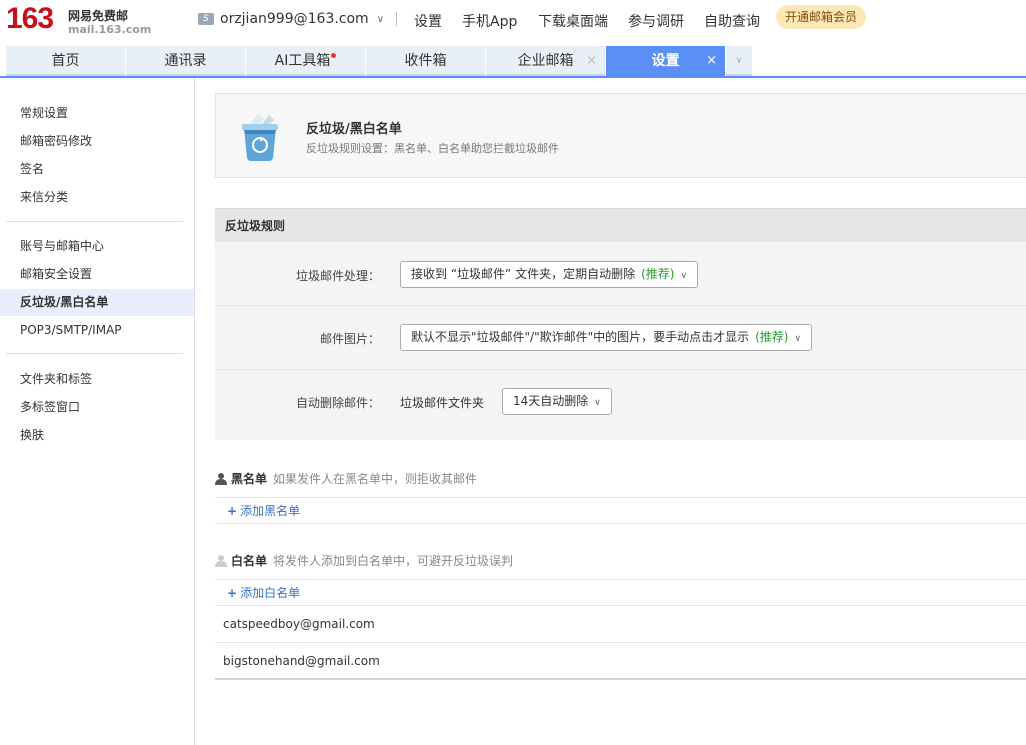  What do you see at coordinates (620, 405) in the screenshot?
I see `auto-delete-row: 自动删除邮件： 垃圾邮件文件夹 14天自动删除 ∨` at bounding box center [620, 405].